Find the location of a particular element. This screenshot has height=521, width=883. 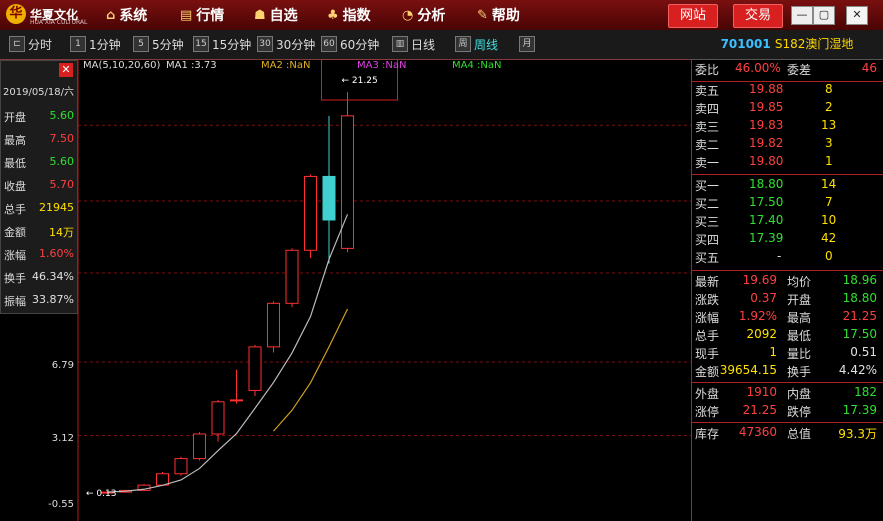

stat-label: 总手 is located at coordinates (707, 336).